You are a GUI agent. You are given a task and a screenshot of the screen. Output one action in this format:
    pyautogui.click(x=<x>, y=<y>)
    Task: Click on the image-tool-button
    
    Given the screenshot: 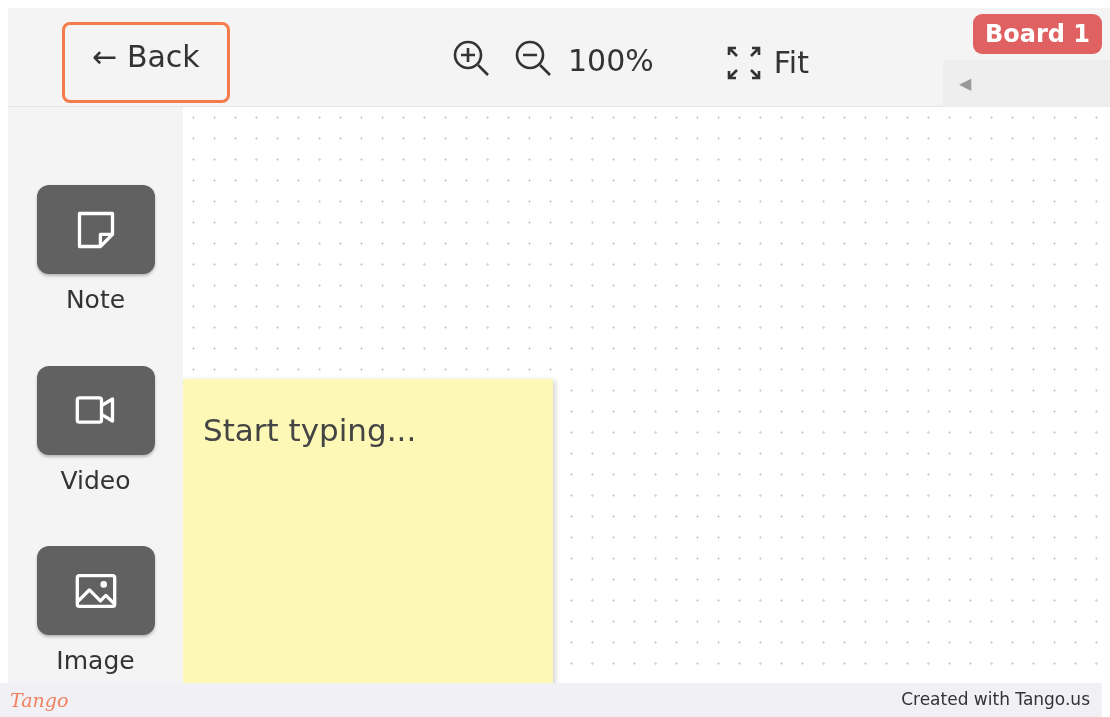 What is the action you would take?
    pyautogui.click(x=95, y=590)
    